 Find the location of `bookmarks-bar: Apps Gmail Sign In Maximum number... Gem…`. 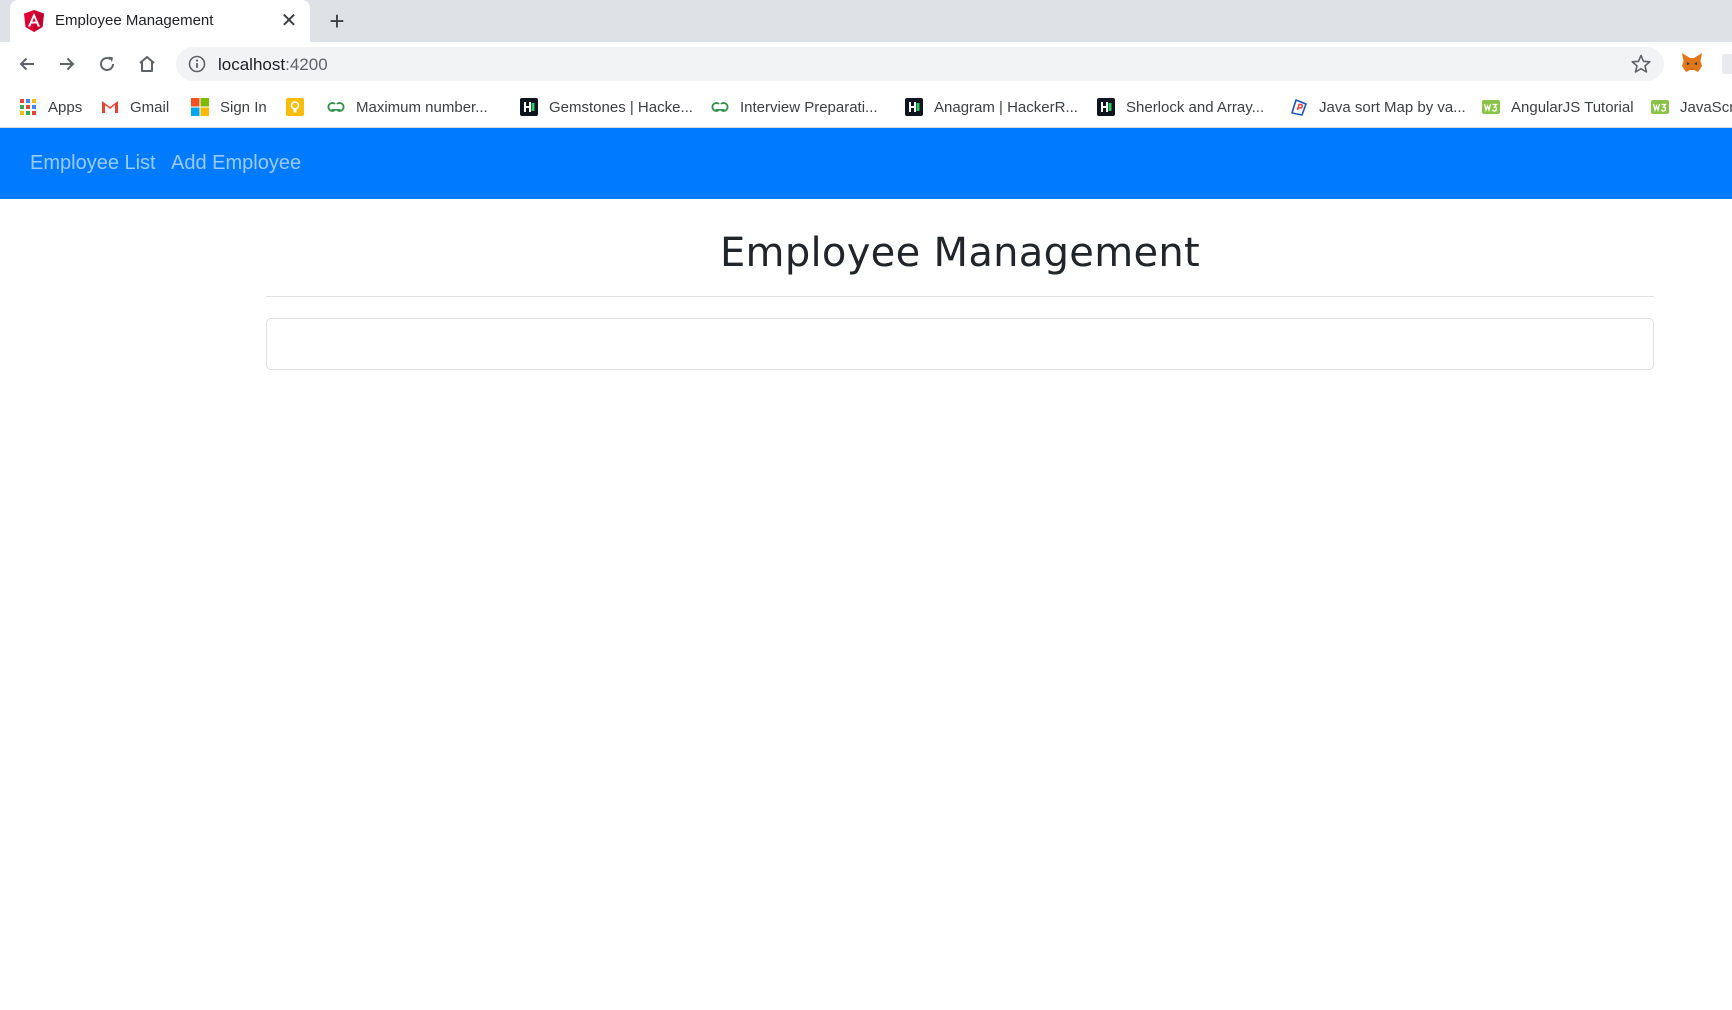

bookmarks-bar: Apps Gmail Sign In Maximum number... Gem… is located at coordinates (866, 107).